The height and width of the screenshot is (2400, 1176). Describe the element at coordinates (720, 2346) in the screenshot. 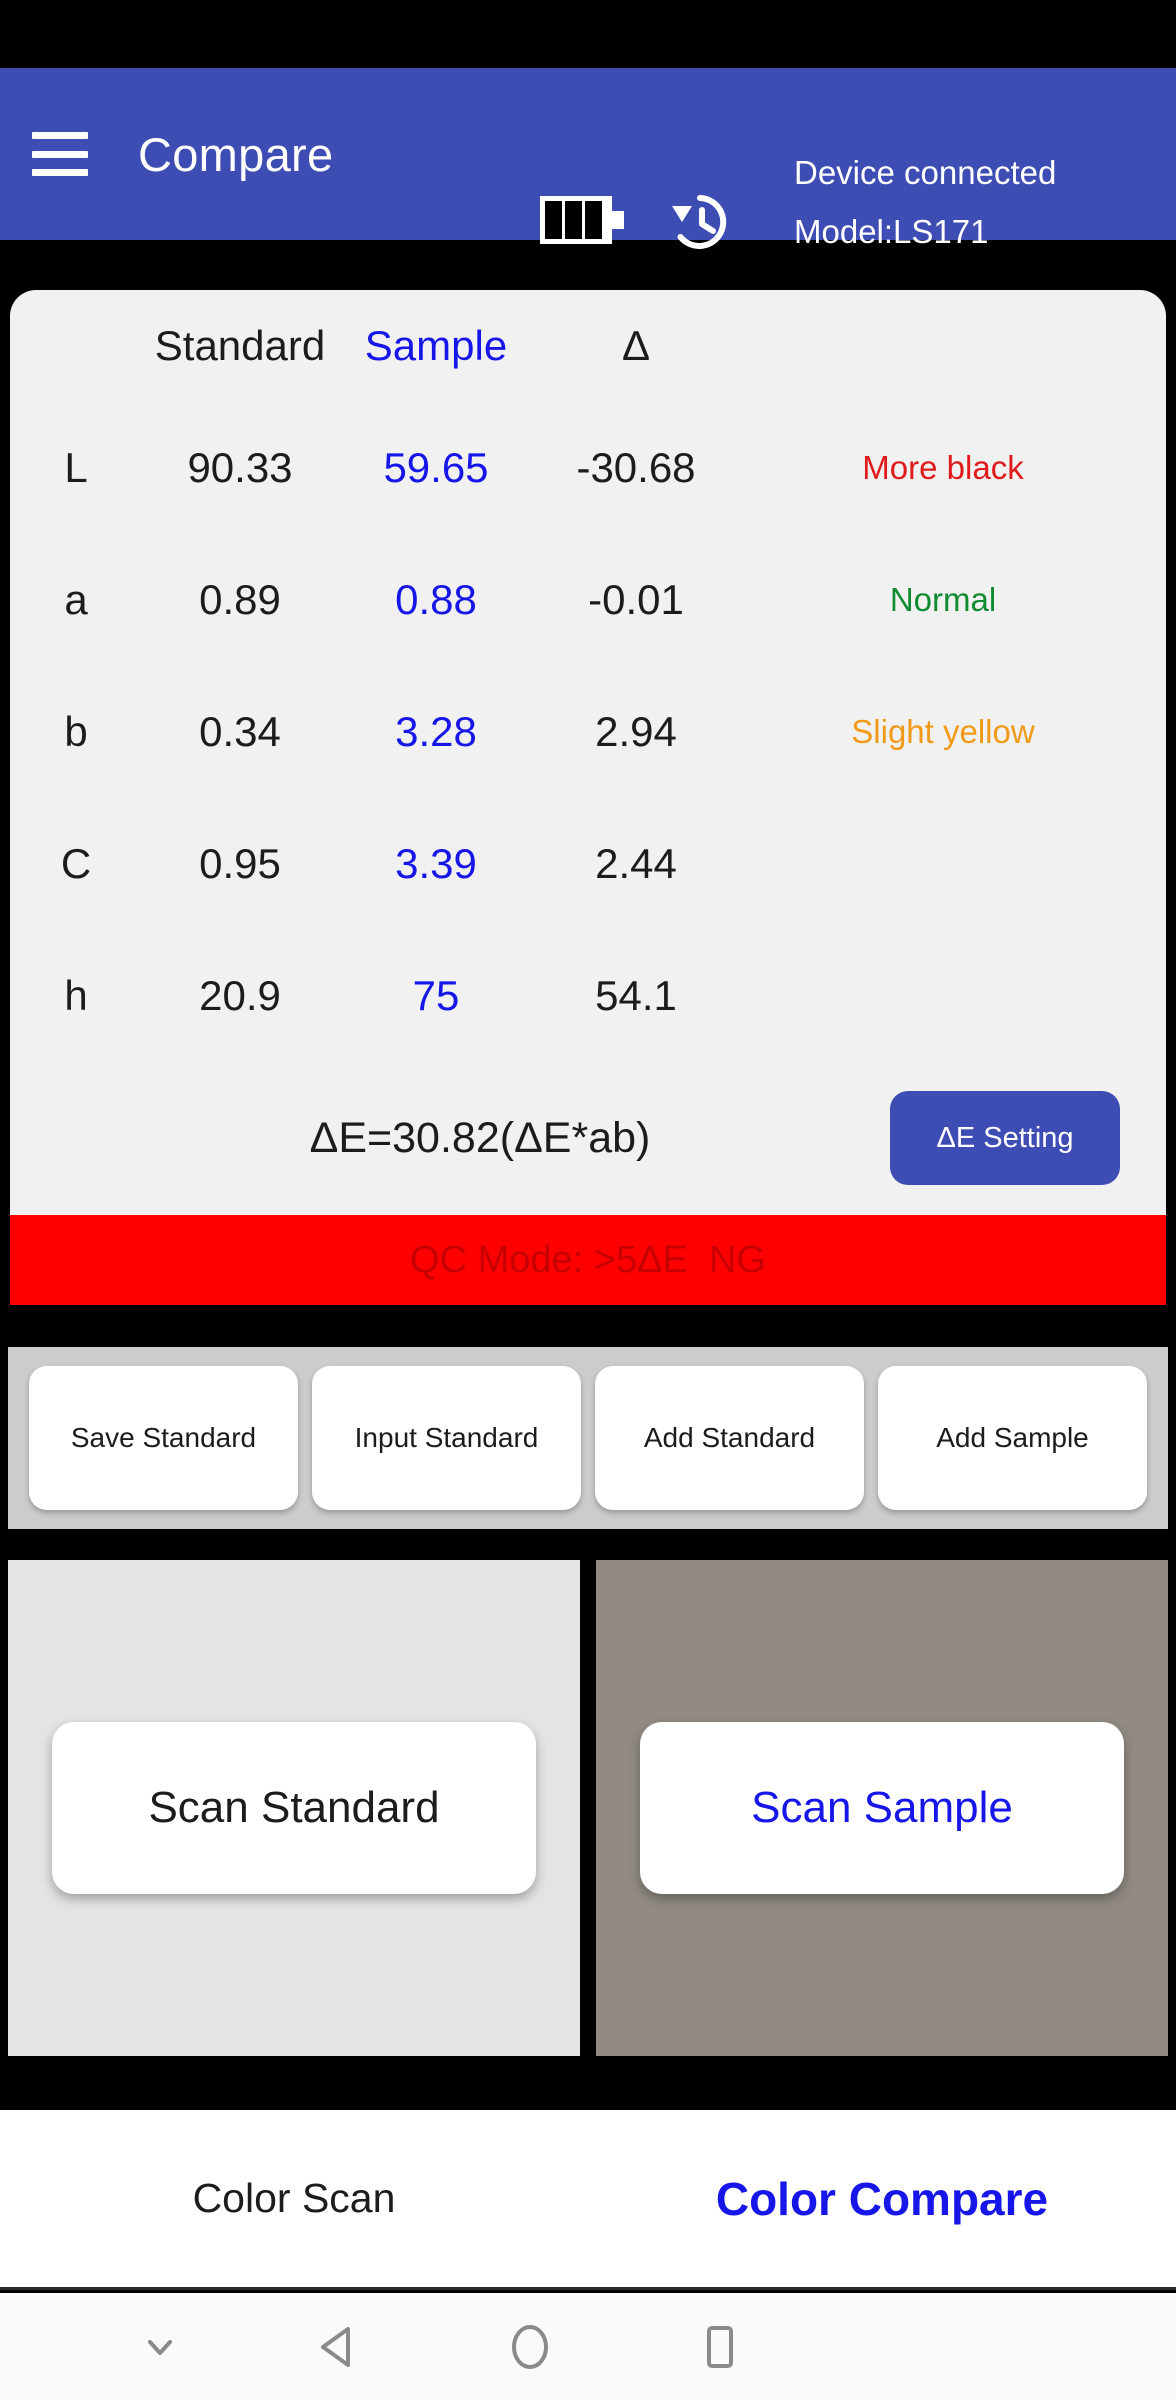

I see `recents-square-icon` at that location.